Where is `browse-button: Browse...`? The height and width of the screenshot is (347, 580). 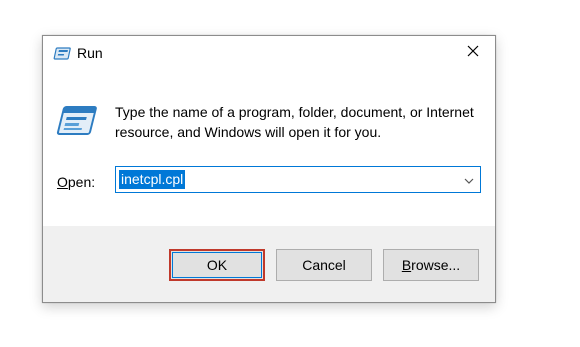
browse-button: Browse... is located at coordinates (431, 265).